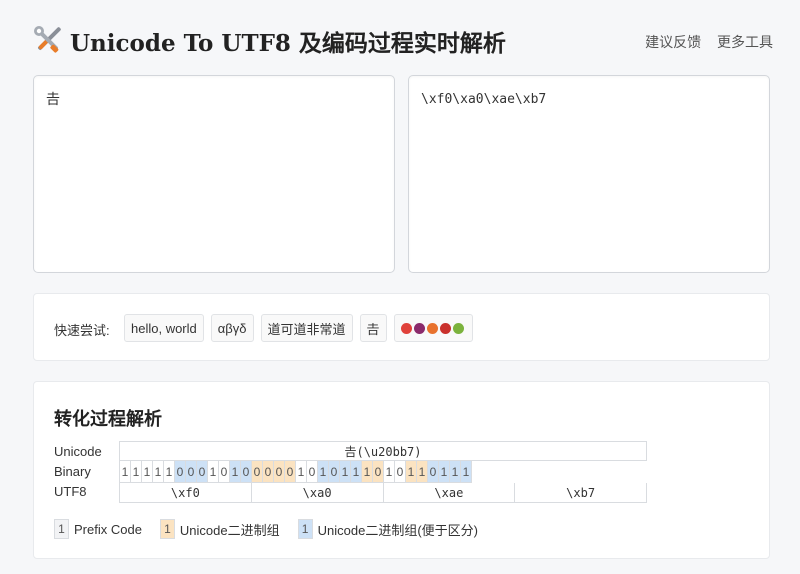 The width and height of the screenshot is (800, 574). I want to click on quick-try-panel: 快速尝试: hello, world αβγδ 道可道非常道 𠮷, so click(401, 327).